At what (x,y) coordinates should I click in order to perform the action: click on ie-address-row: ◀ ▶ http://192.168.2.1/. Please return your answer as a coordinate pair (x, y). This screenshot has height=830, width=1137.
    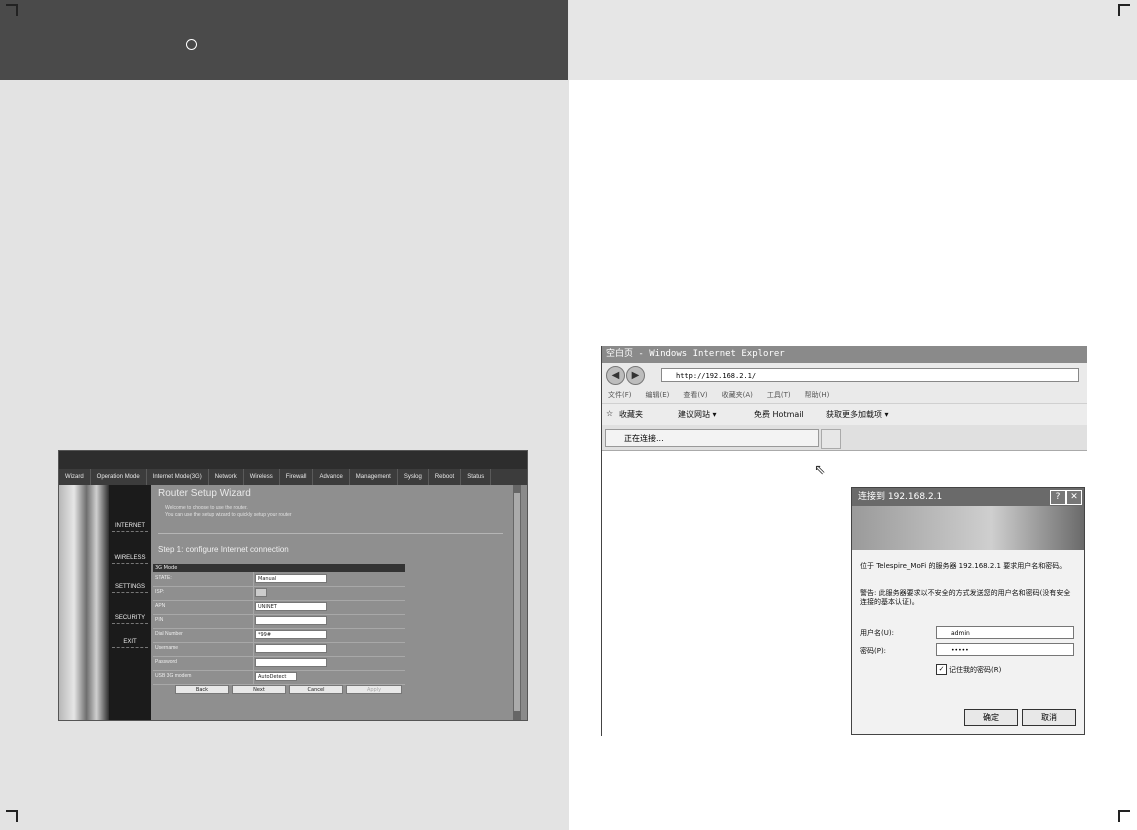
    Looking at the image, I should click on (844, 375).